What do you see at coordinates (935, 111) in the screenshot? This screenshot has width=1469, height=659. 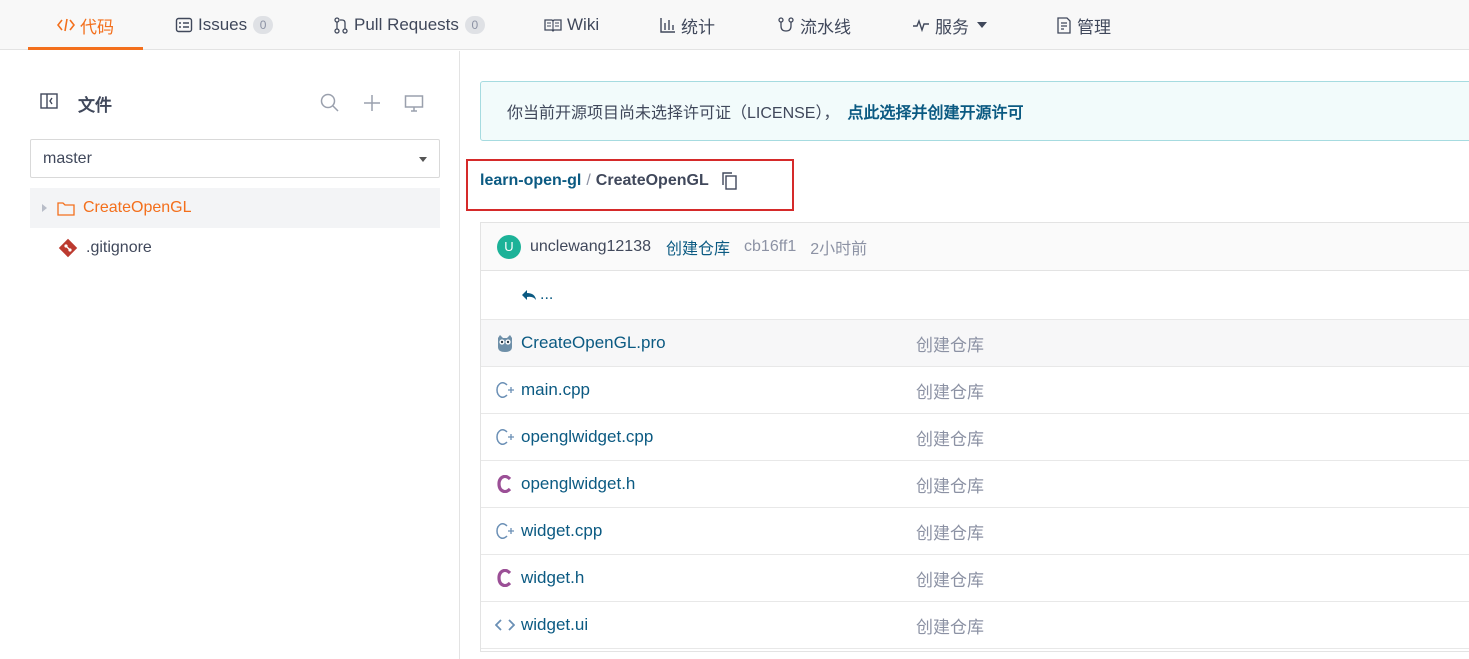 I see `create-license-link: 点此选择并创建开源许可` at bounding box center [935, 111].